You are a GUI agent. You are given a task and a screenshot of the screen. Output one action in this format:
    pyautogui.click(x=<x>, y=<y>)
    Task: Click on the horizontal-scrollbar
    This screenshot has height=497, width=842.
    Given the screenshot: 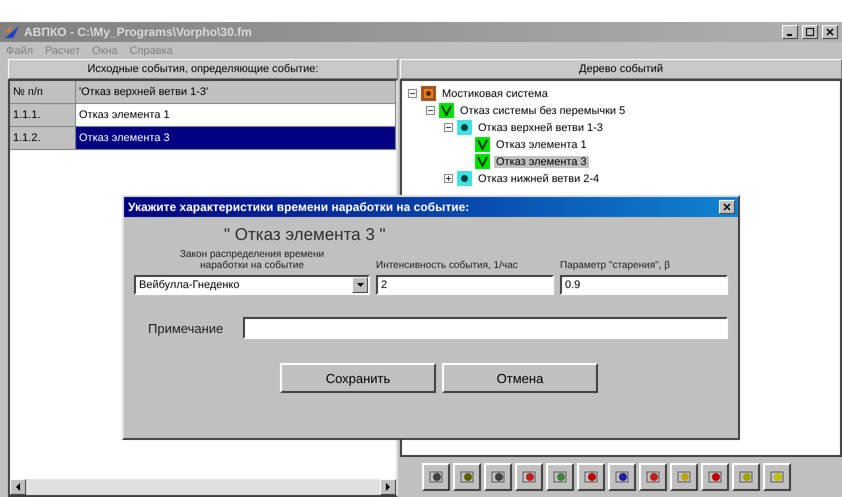 What is the action you would take?
    pyautogui.click(x=203, y=487)
    